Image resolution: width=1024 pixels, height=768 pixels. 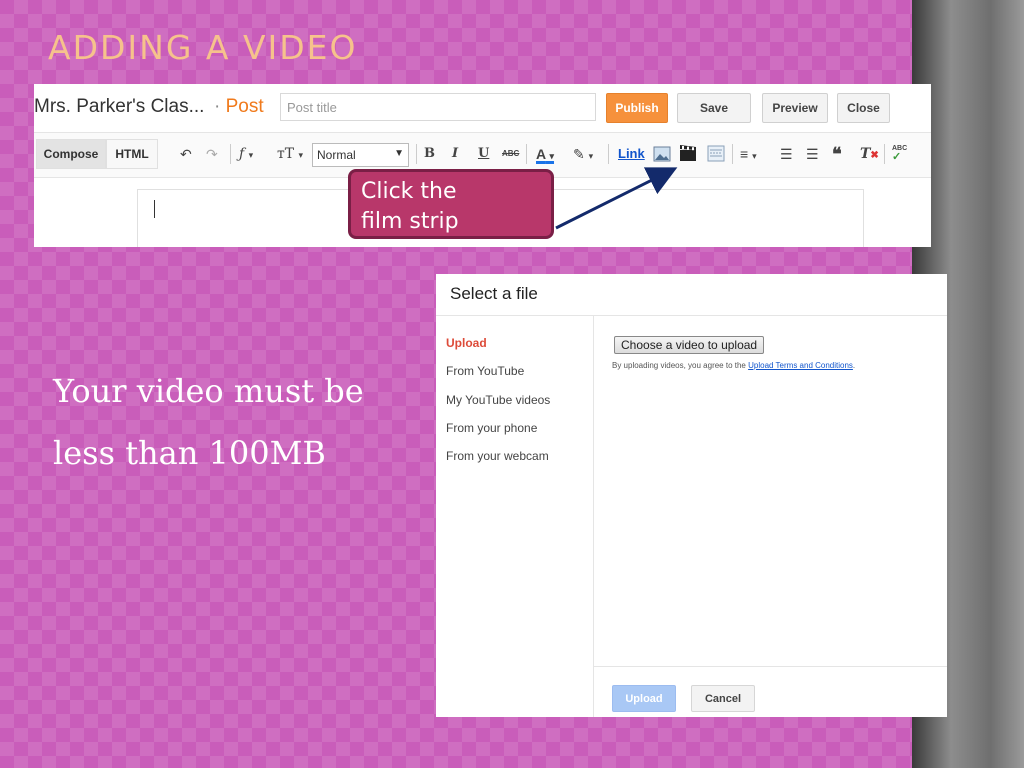 I want to click on jump-break-icon, so click(x=716, y=153).